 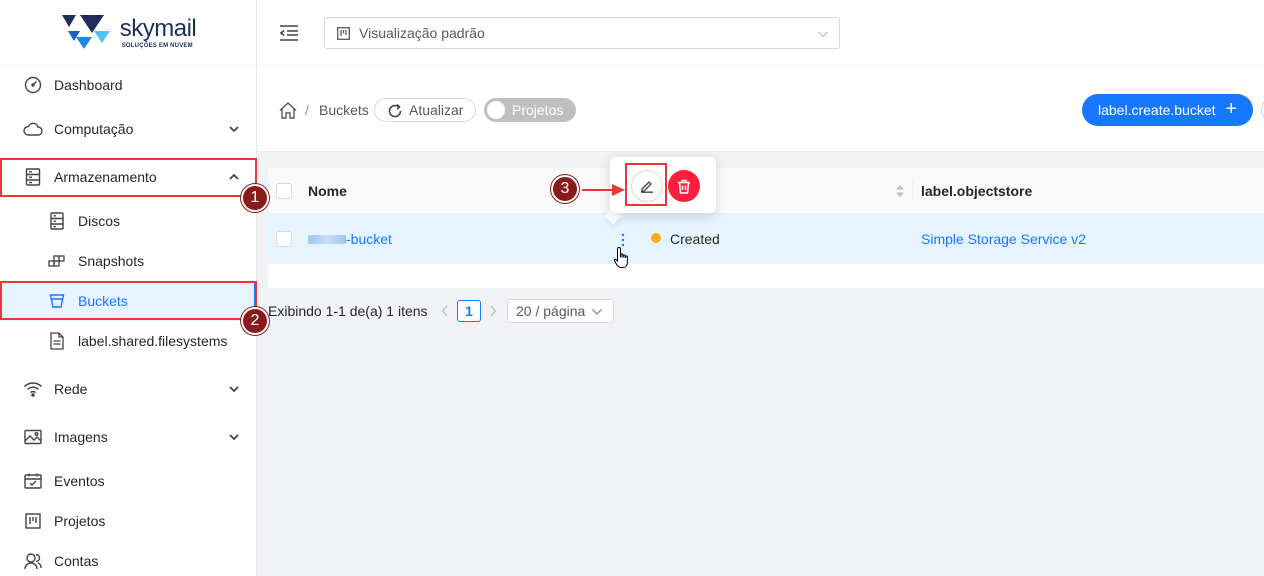 I want to click on projects-toggle-label: Projetos, so click(x=538, y=110).